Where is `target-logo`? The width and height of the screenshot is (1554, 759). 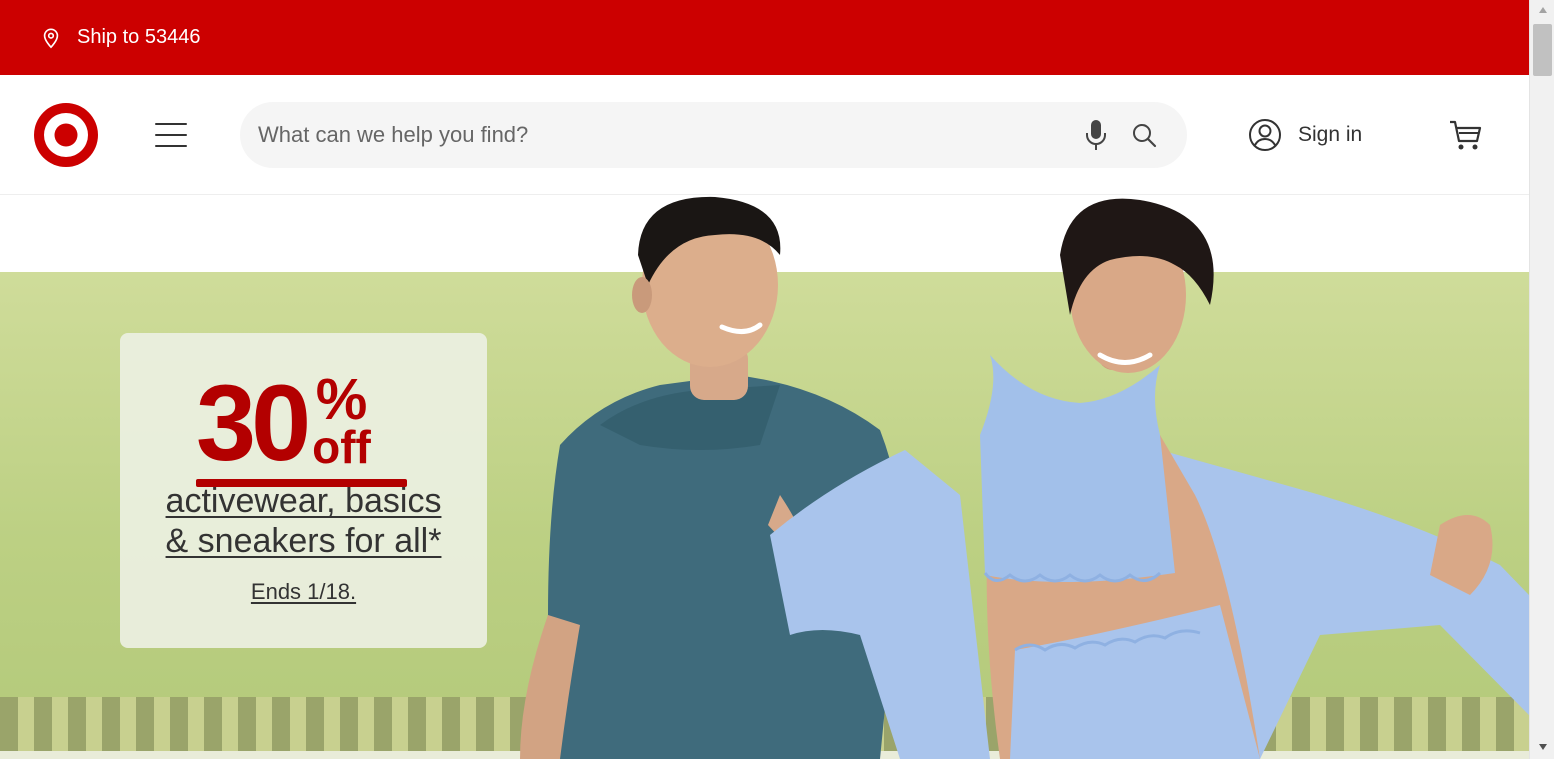
target-logo is located at coordinates (66, 135).